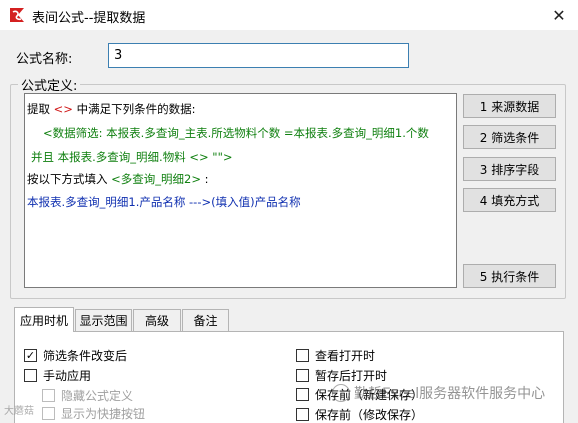 The image size is (578, 423). What do you see at coordinates (509, 169) in the screenshot?
I see `sort-field-button: 3 排序字段` at bounding box center [509, 169].